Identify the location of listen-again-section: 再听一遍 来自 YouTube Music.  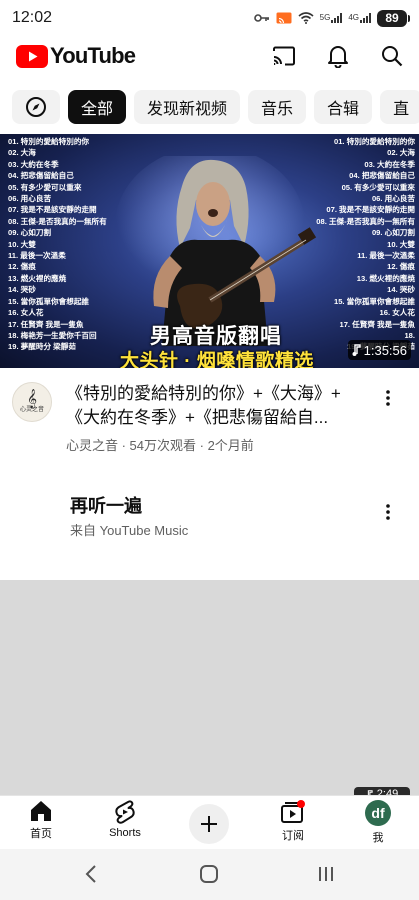
(209, 530).